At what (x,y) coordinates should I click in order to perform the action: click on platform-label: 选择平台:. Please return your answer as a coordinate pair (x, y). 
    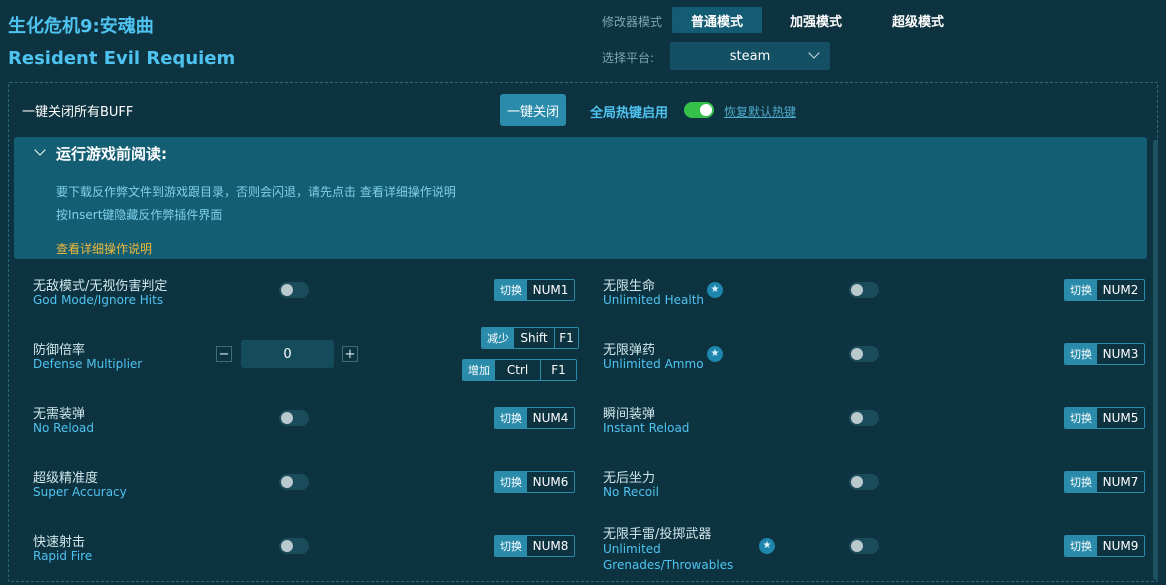
    Looking at the image, I should click on (628, 58).